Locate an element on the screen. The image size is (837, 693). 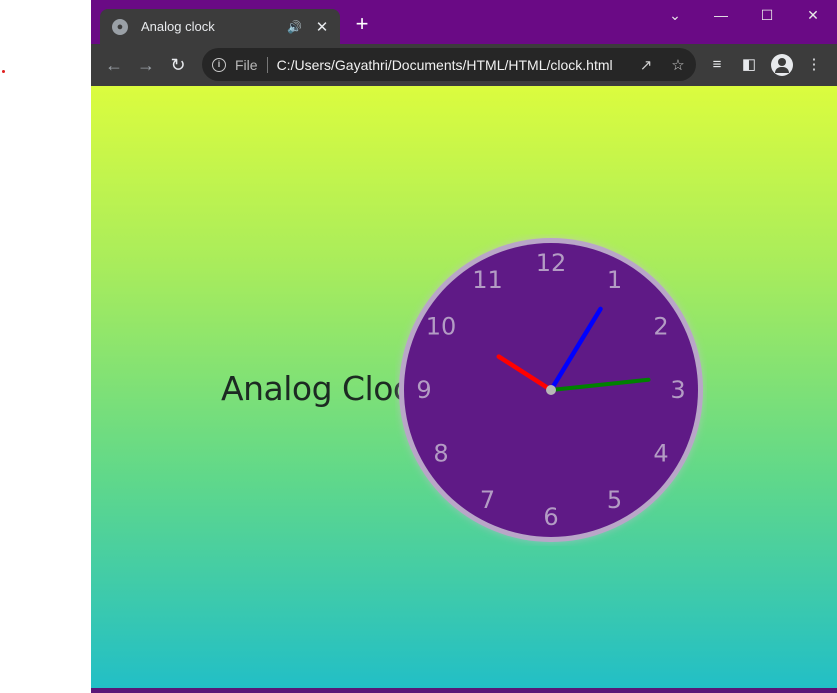
minimize-icon: — is located at coordinates (721, 16).